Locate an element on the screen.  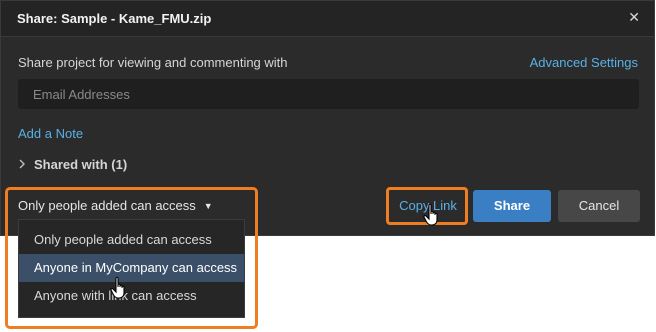
caret-down-icon: ▼ is located at coordinates (208, 206).